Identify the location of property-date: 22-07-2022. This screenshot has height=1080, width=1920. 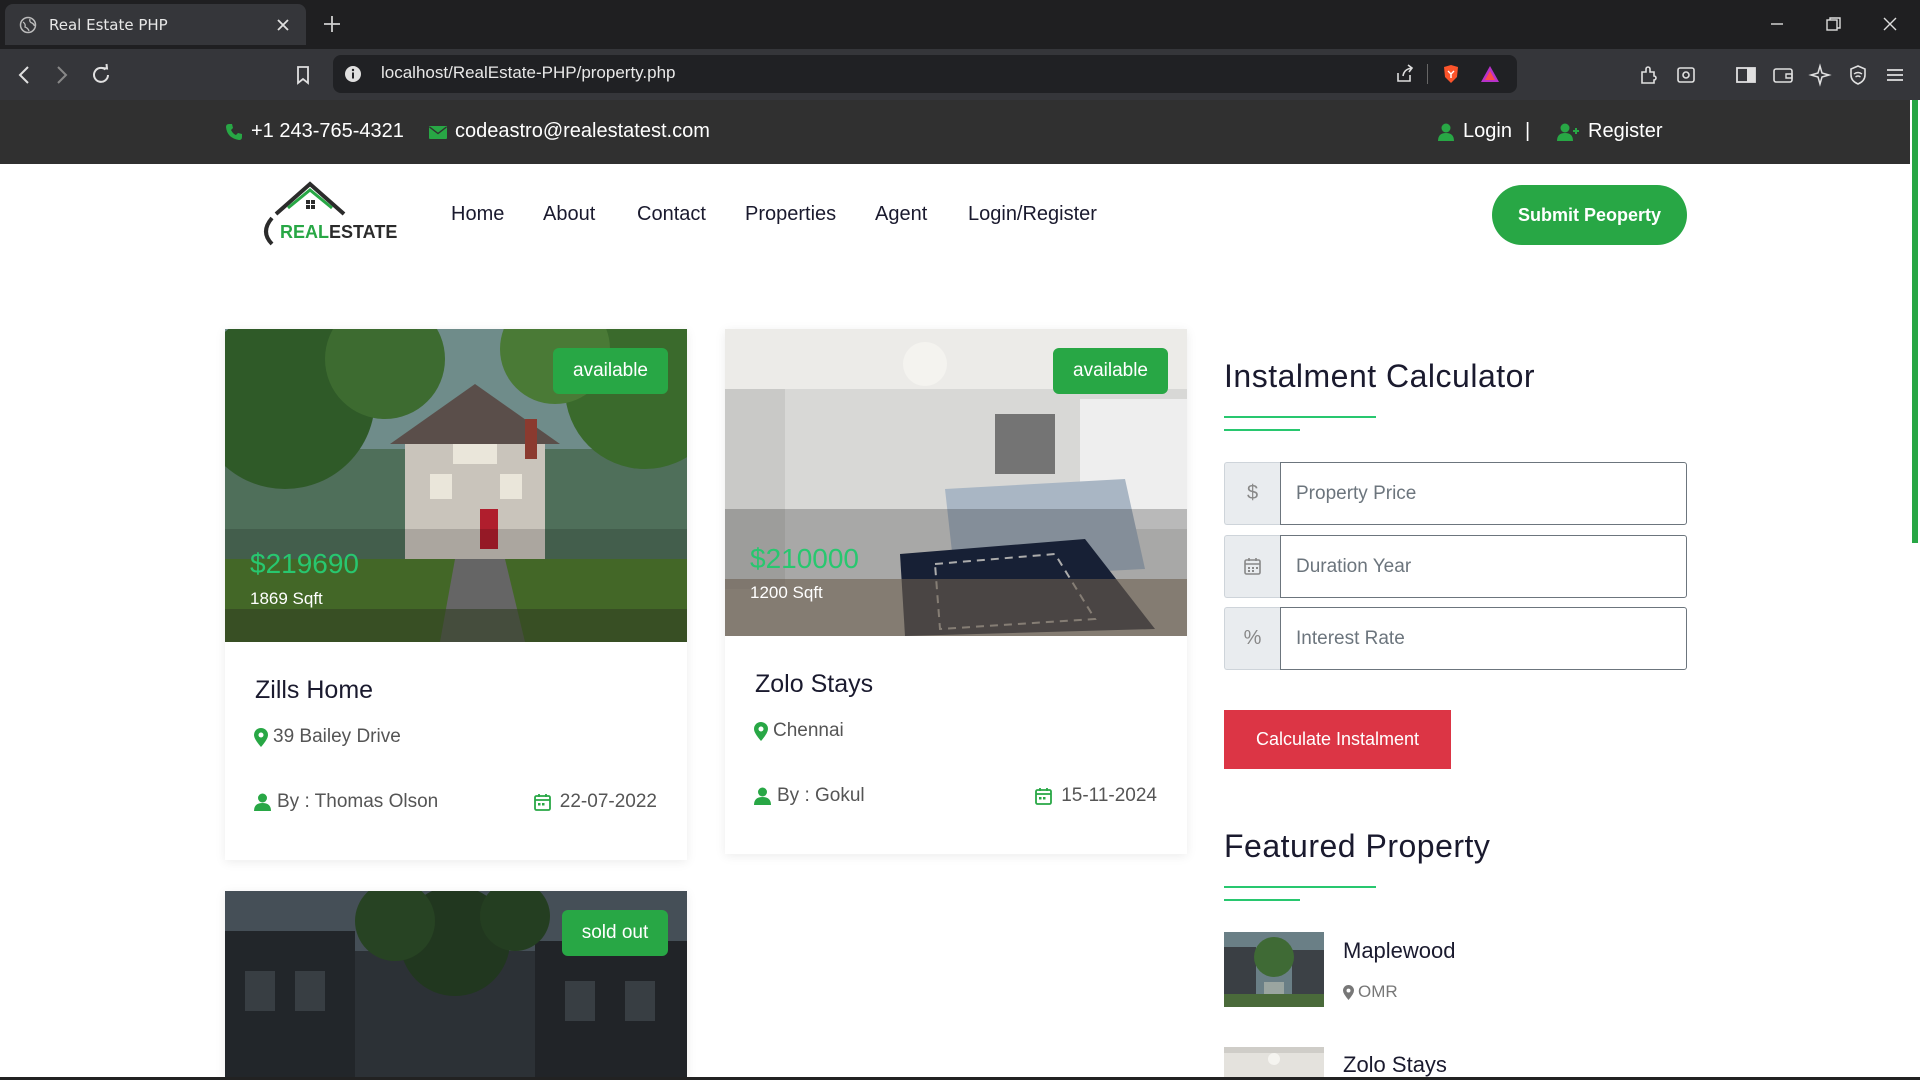
(595, 802).